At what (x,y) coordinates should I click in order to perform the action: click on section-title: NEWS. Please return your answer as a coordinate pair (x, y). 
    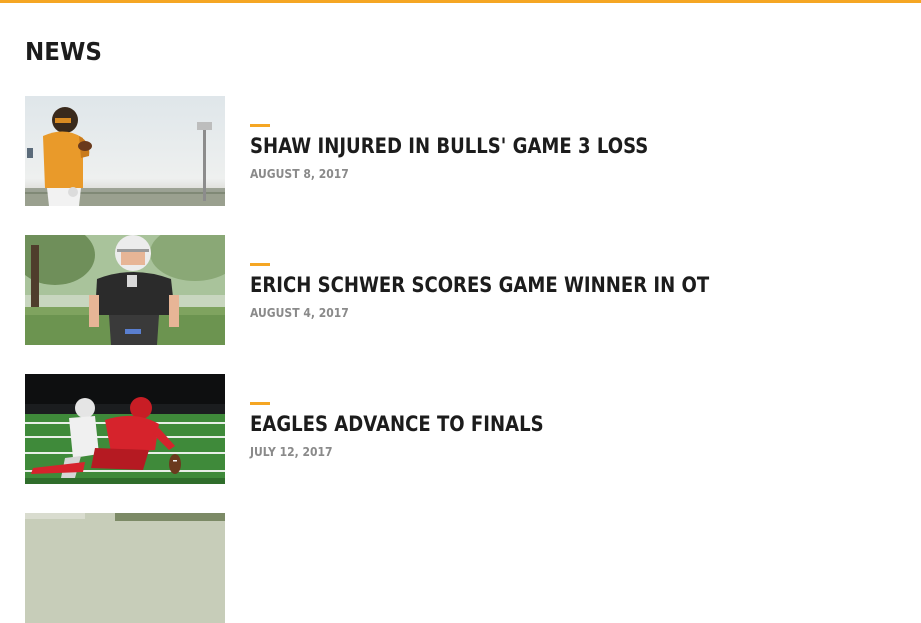
    Looking at the image, I should click on (63, 51).